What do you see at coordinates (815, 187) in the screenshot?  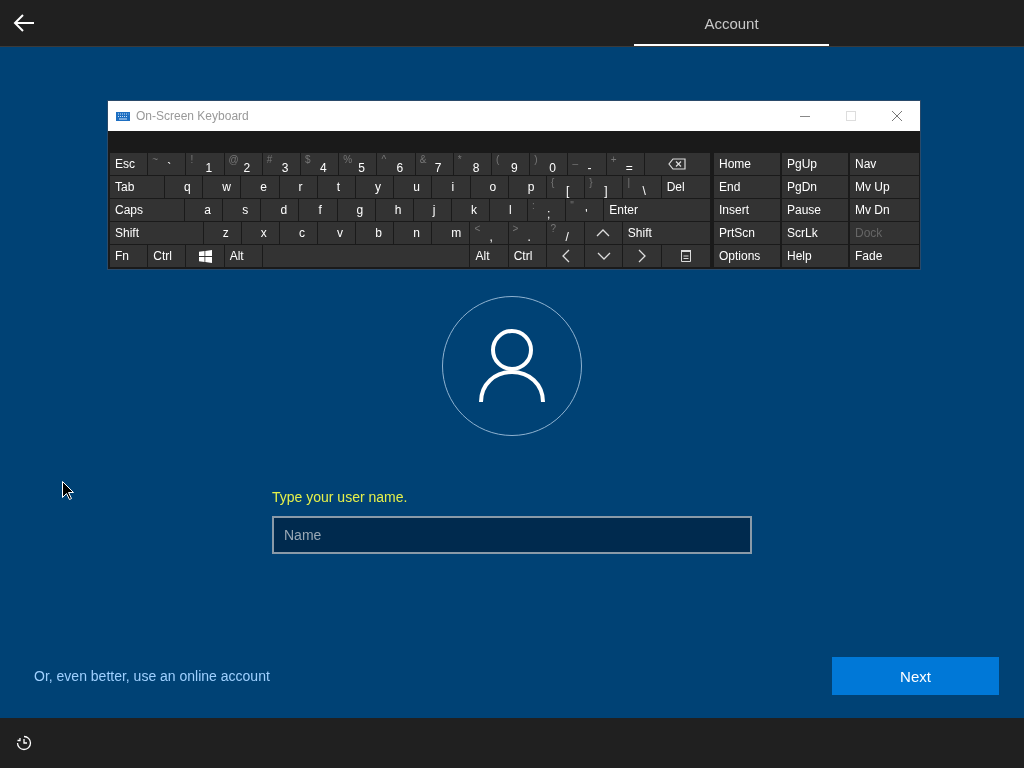 I see `keyboard-key: PgDn` at bounding box center [815, 187].